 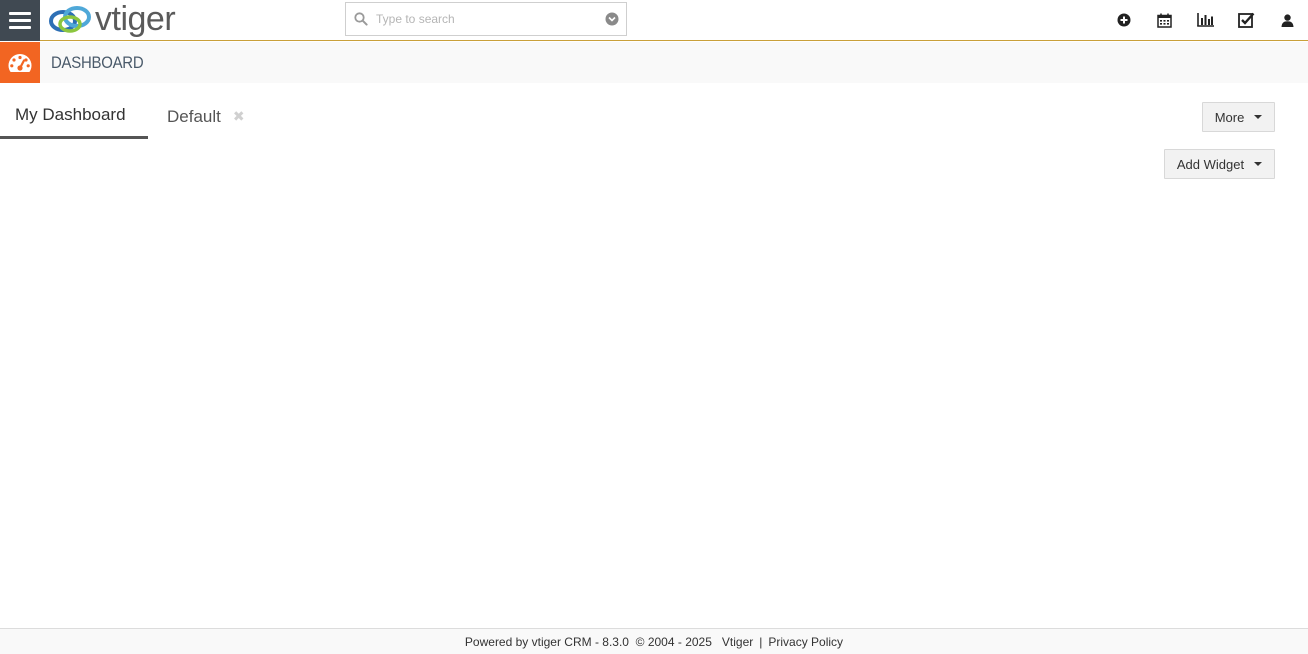 I want to click on vtiger-logo: vtiger, so click(x=111, y=19).